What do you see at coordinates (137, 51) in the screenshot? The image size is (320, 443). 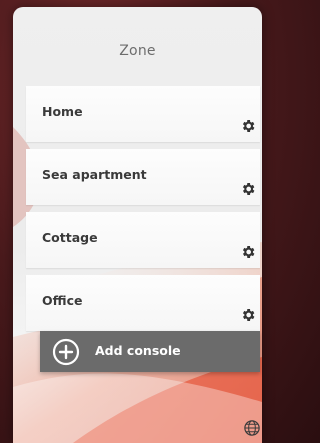 I see `page-title: Zone` at bounding box center [137, 51].